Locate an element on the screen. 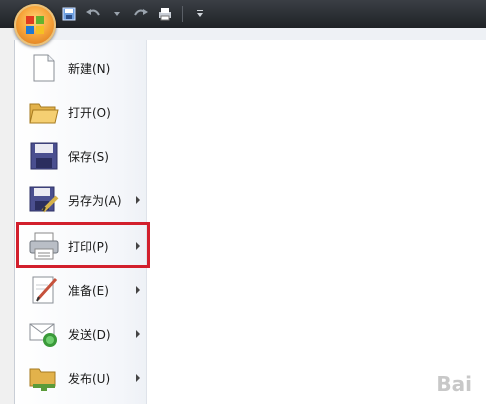 The height and width of the screenshot is (404, 486). customize-toolbar-icon is located at coordinates (200, 14).